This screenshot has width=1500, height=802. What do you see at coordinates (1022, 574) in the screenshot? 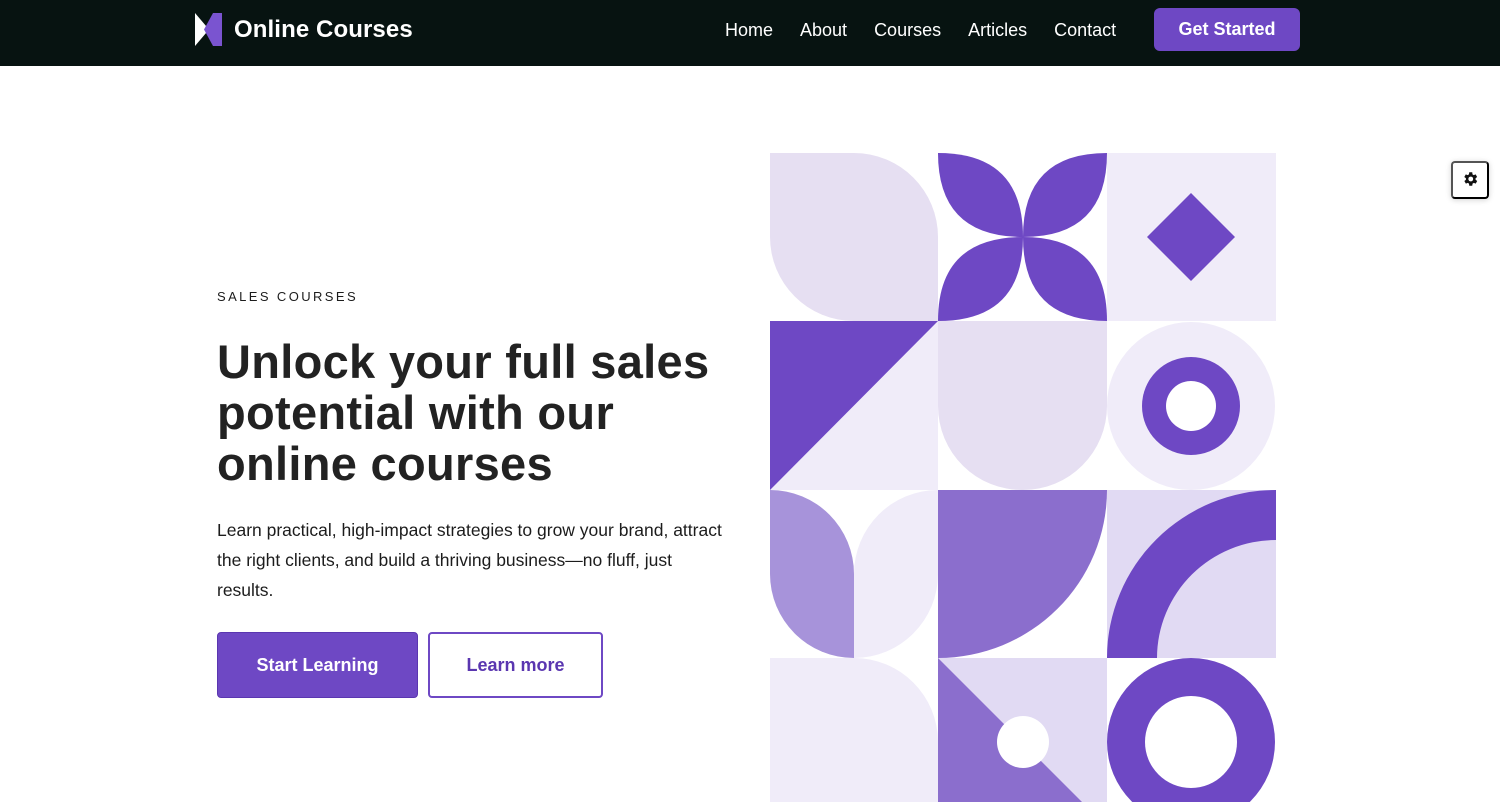
I see `tile-quarter` at bounding box center [1022, 574].